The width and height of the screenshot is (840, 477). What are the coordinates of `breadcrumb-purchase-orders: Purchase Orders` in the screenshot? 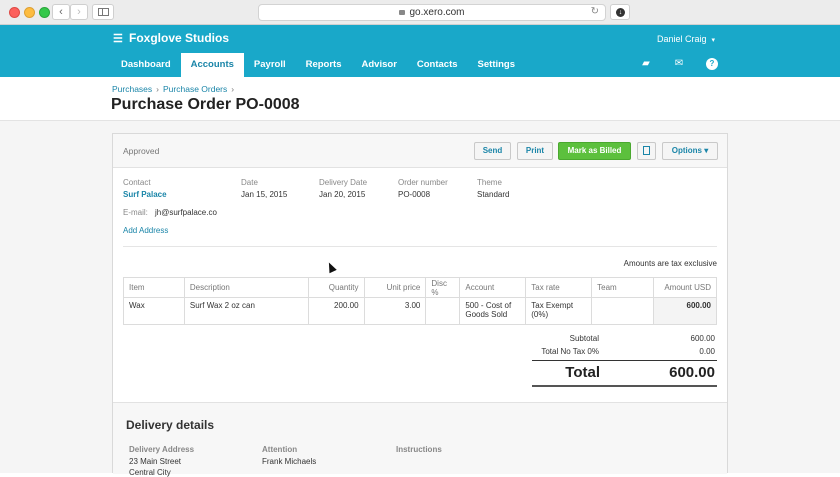 It's located at (195, 89).